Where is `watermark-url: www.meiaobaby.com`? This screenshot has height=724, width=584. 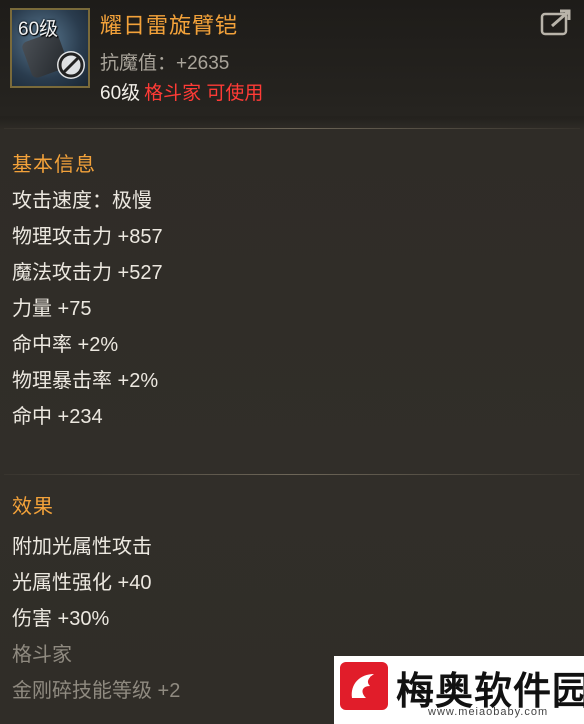 watermark-url: www.meiaobaby.com is located at coordinates (488, 712).